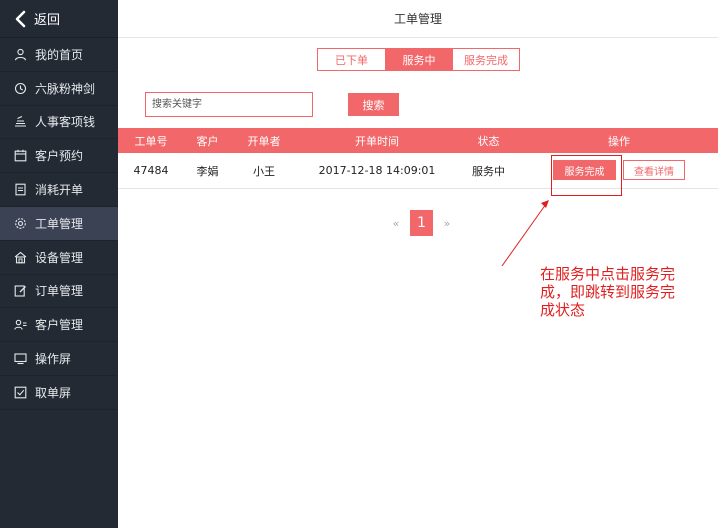 This screenshot has height=528, width=718. What do you see at coordinates (20, 324) in the screenshot?
I see `users-icon` at bounding box center [20, 324].